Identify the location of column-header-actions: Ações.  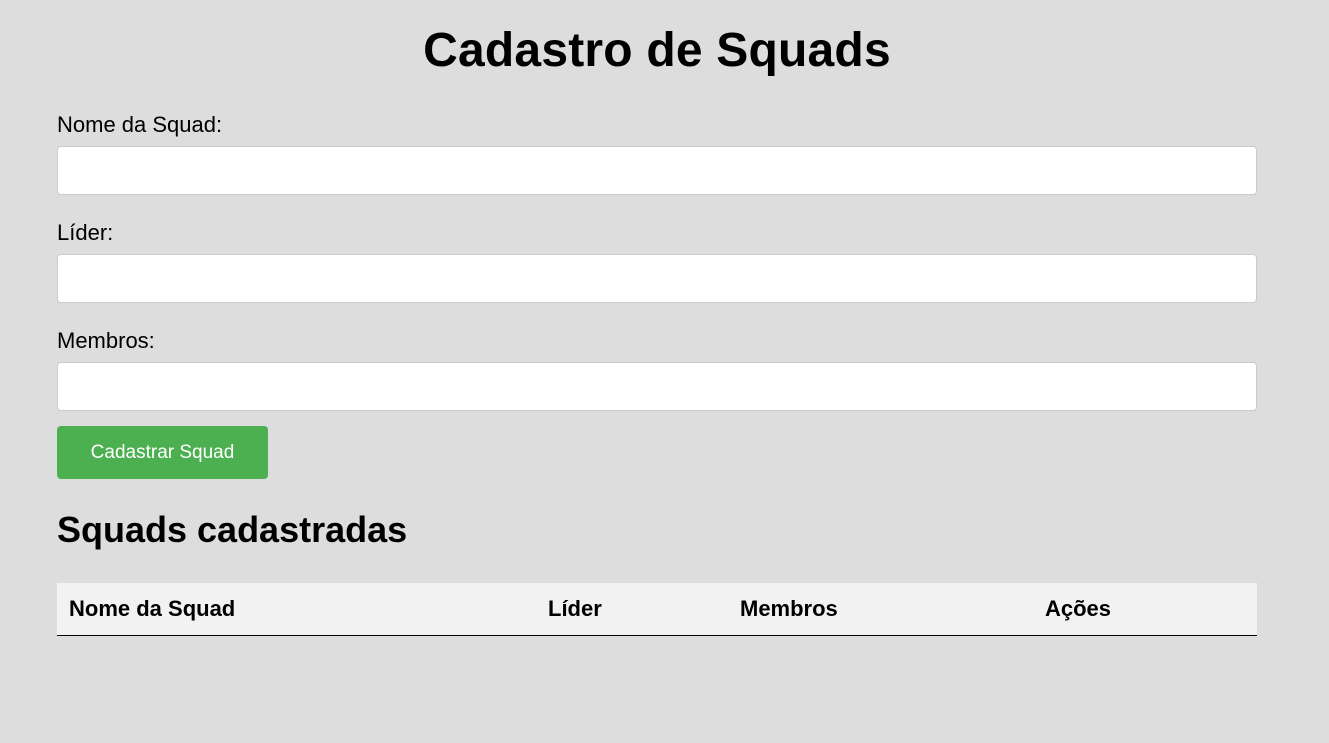
(1145, 609).